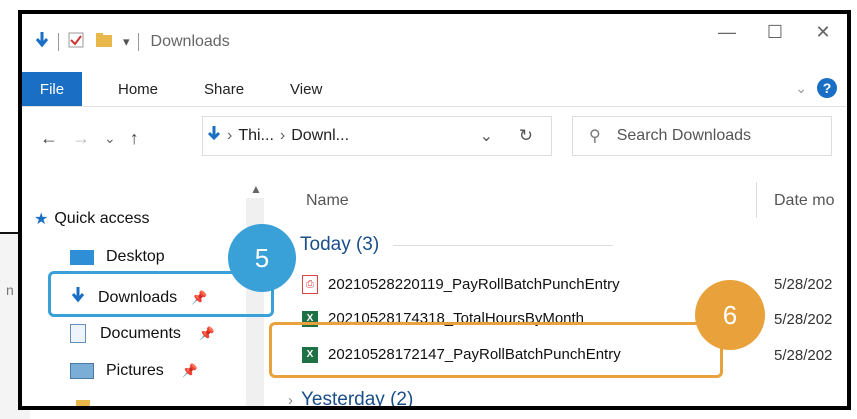 This screenshot has width=857, height=419. What do you see at coordinates (104, 42) in the screenshot?
I see `new-folder-icon` at bounding box center [104, 42].